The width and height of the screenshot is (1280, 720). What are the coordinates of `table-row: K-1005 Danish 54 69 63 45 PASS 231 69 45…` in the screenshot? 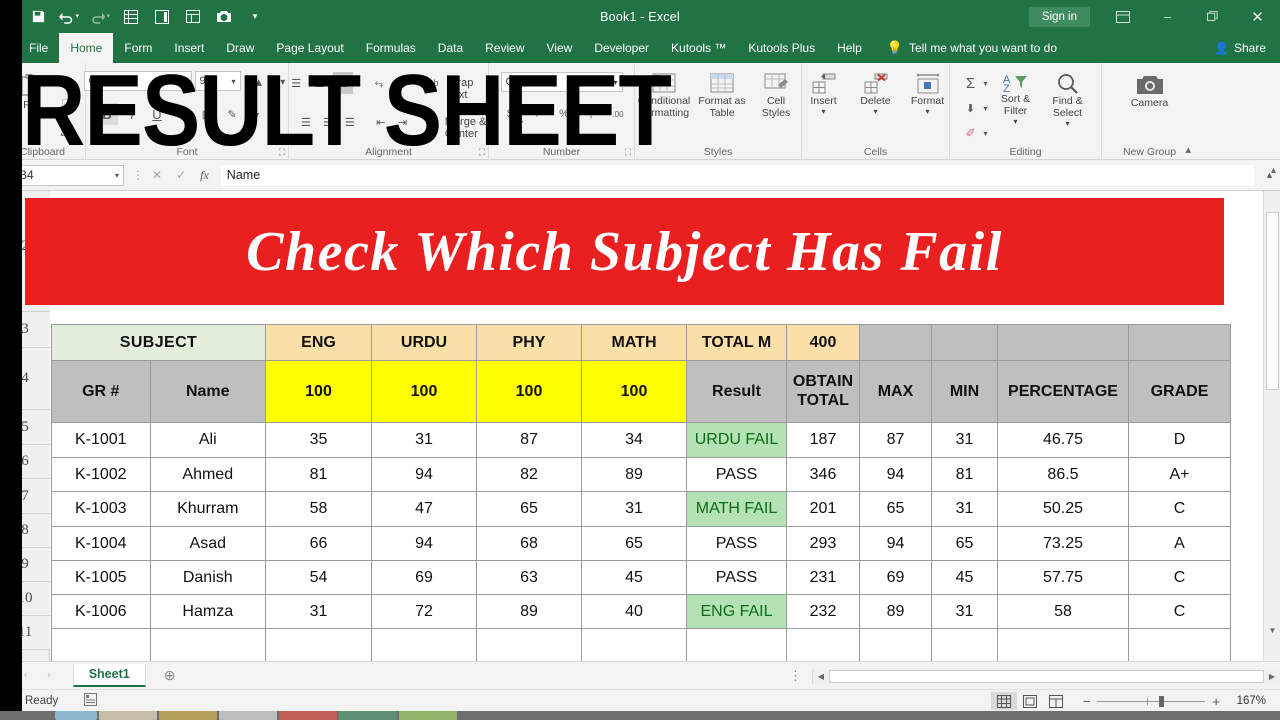 It's located at (641, 577).